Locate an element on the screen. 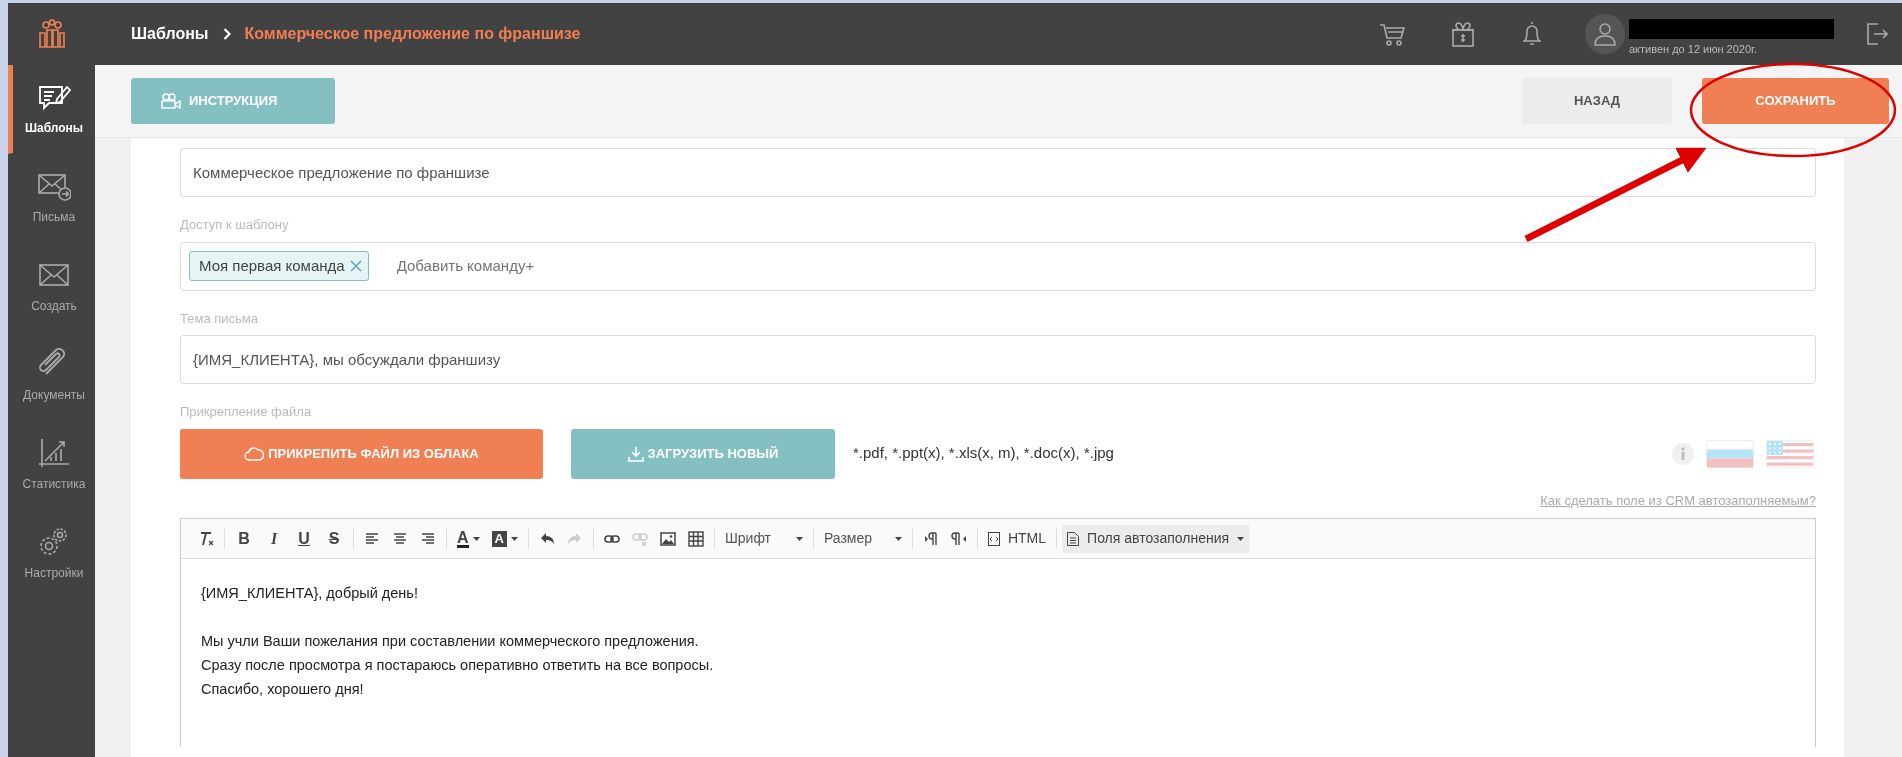  align-right-icon is located at coordinates (428, 538).